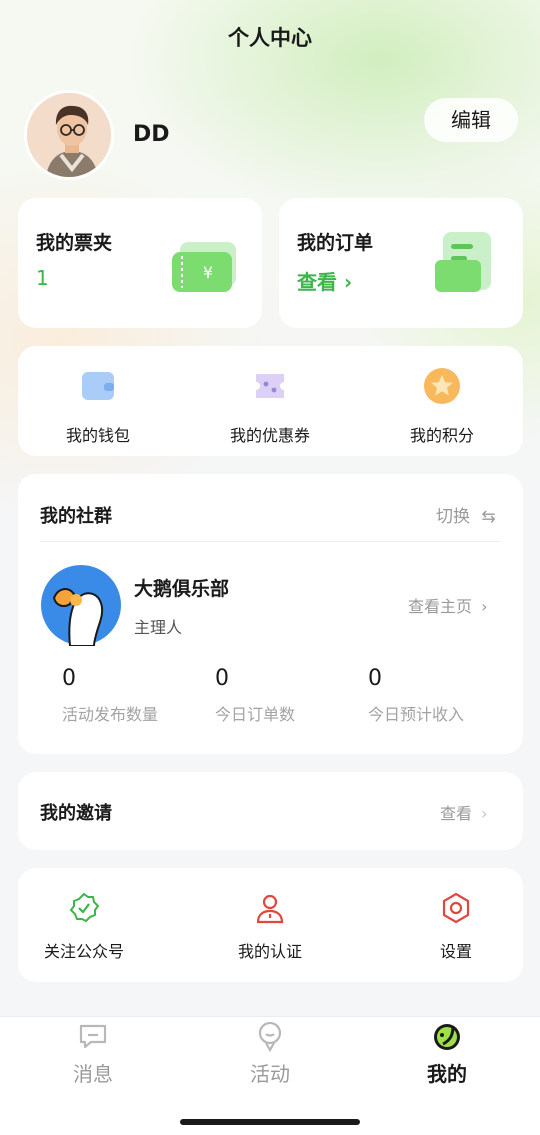 This screenshot has width=540, height=1135. I want to click on profile-tab-icon, so click(447, 1037).